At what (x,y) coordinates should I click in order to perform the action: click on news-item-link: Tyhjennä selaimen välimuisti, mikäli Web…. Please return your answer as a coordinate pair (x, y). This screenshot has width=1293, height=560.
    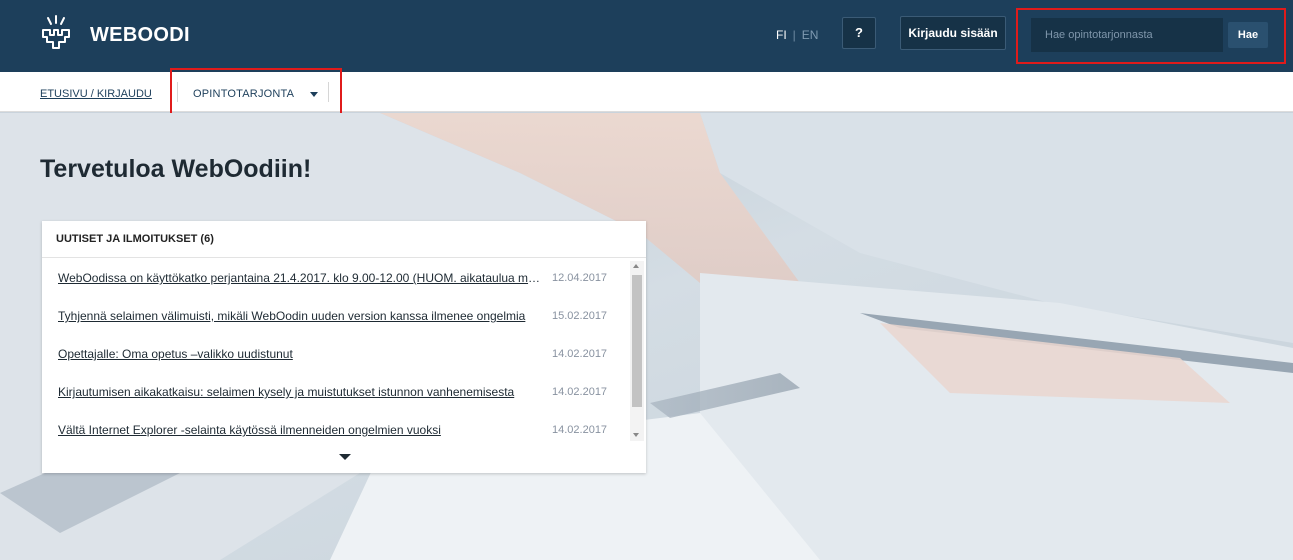
    Looking at the image, I should click on (300, 316).